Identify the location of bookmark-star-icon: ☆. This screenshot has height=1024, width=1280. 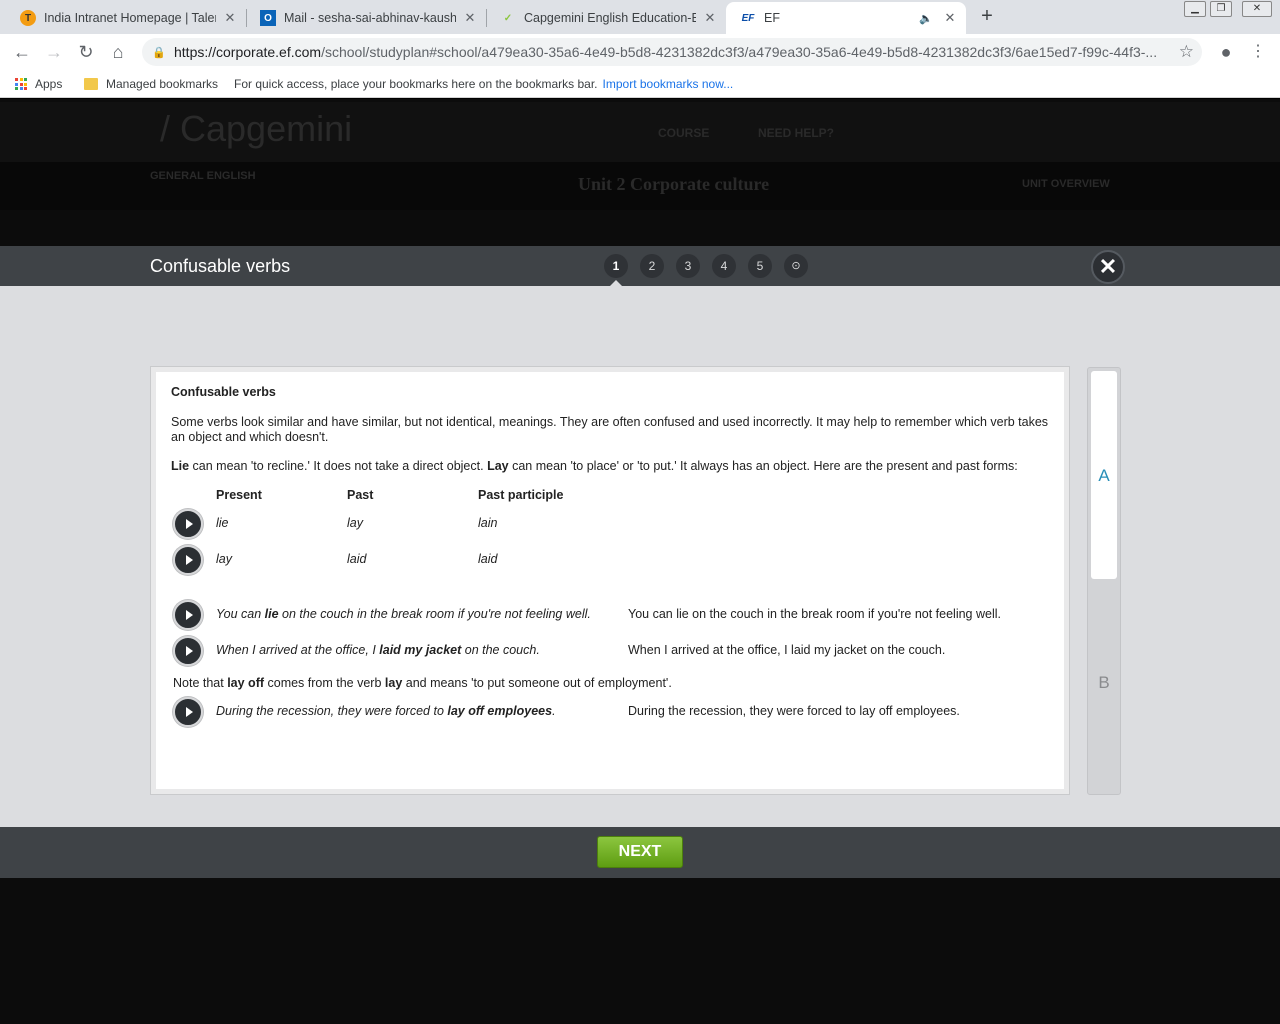
(1186, 52).